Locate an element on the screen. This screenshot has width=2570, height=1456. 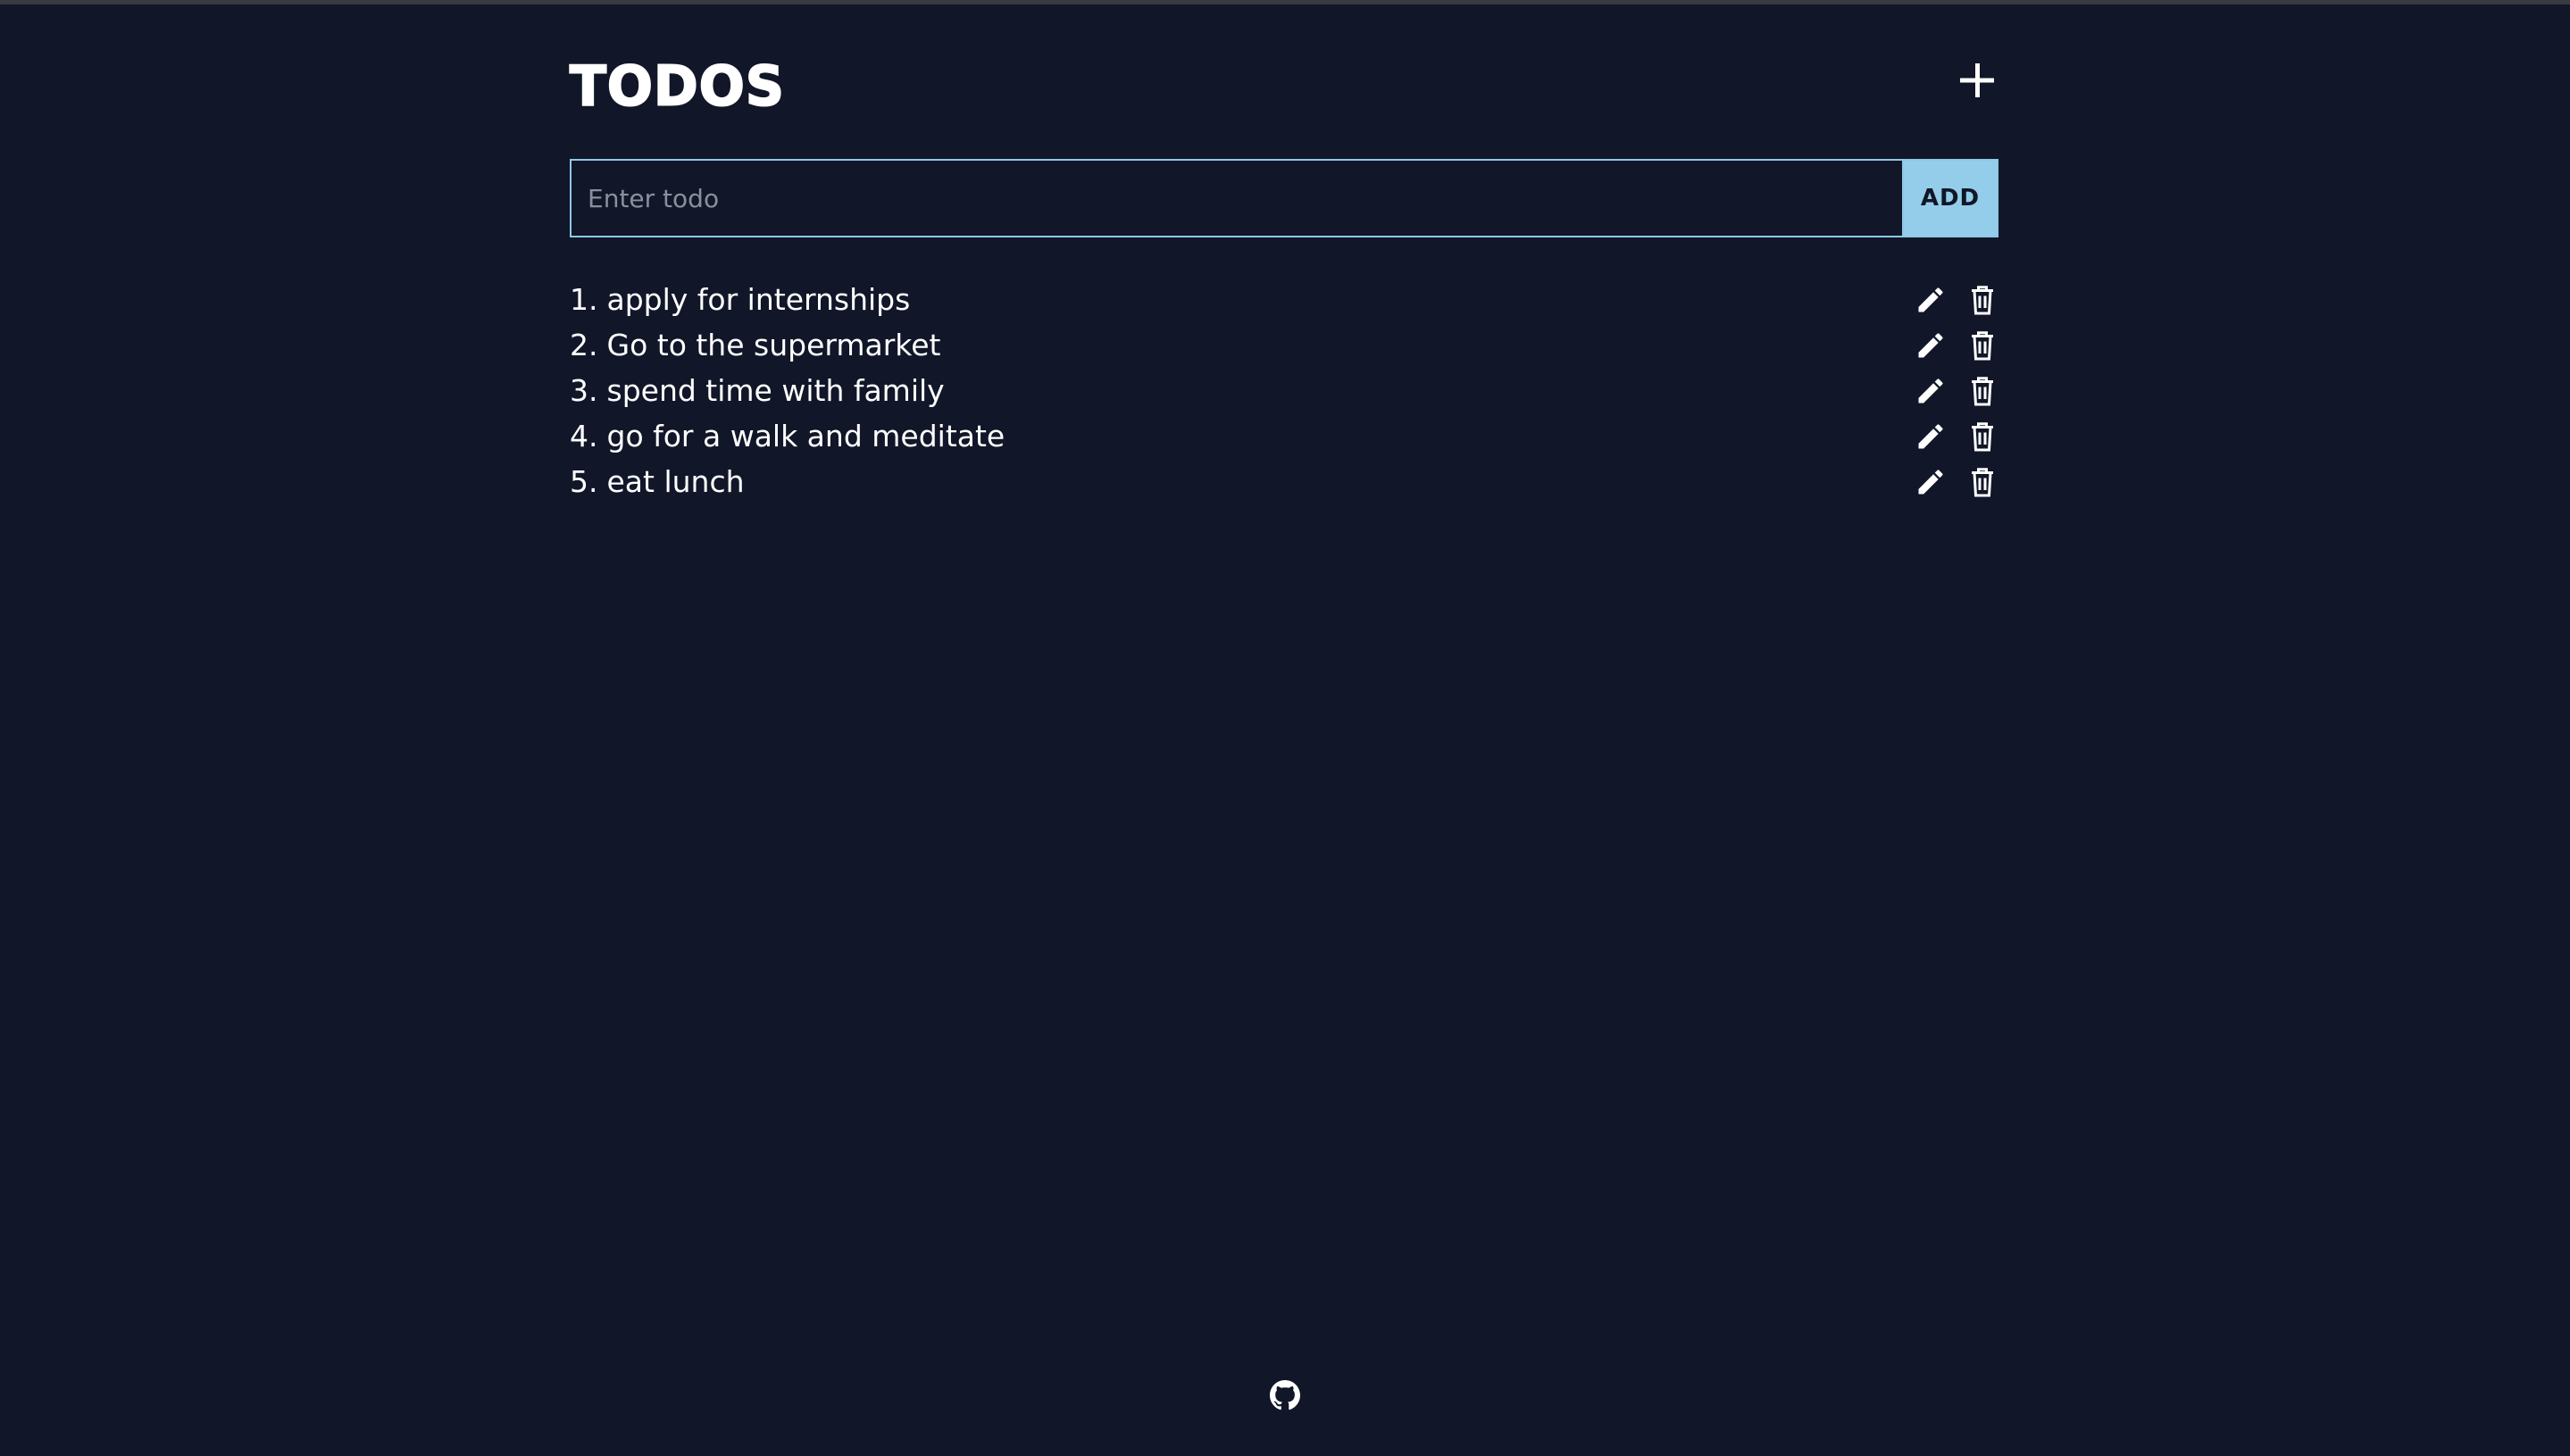
toggle-add-button is located at coordinates (1977, 81).